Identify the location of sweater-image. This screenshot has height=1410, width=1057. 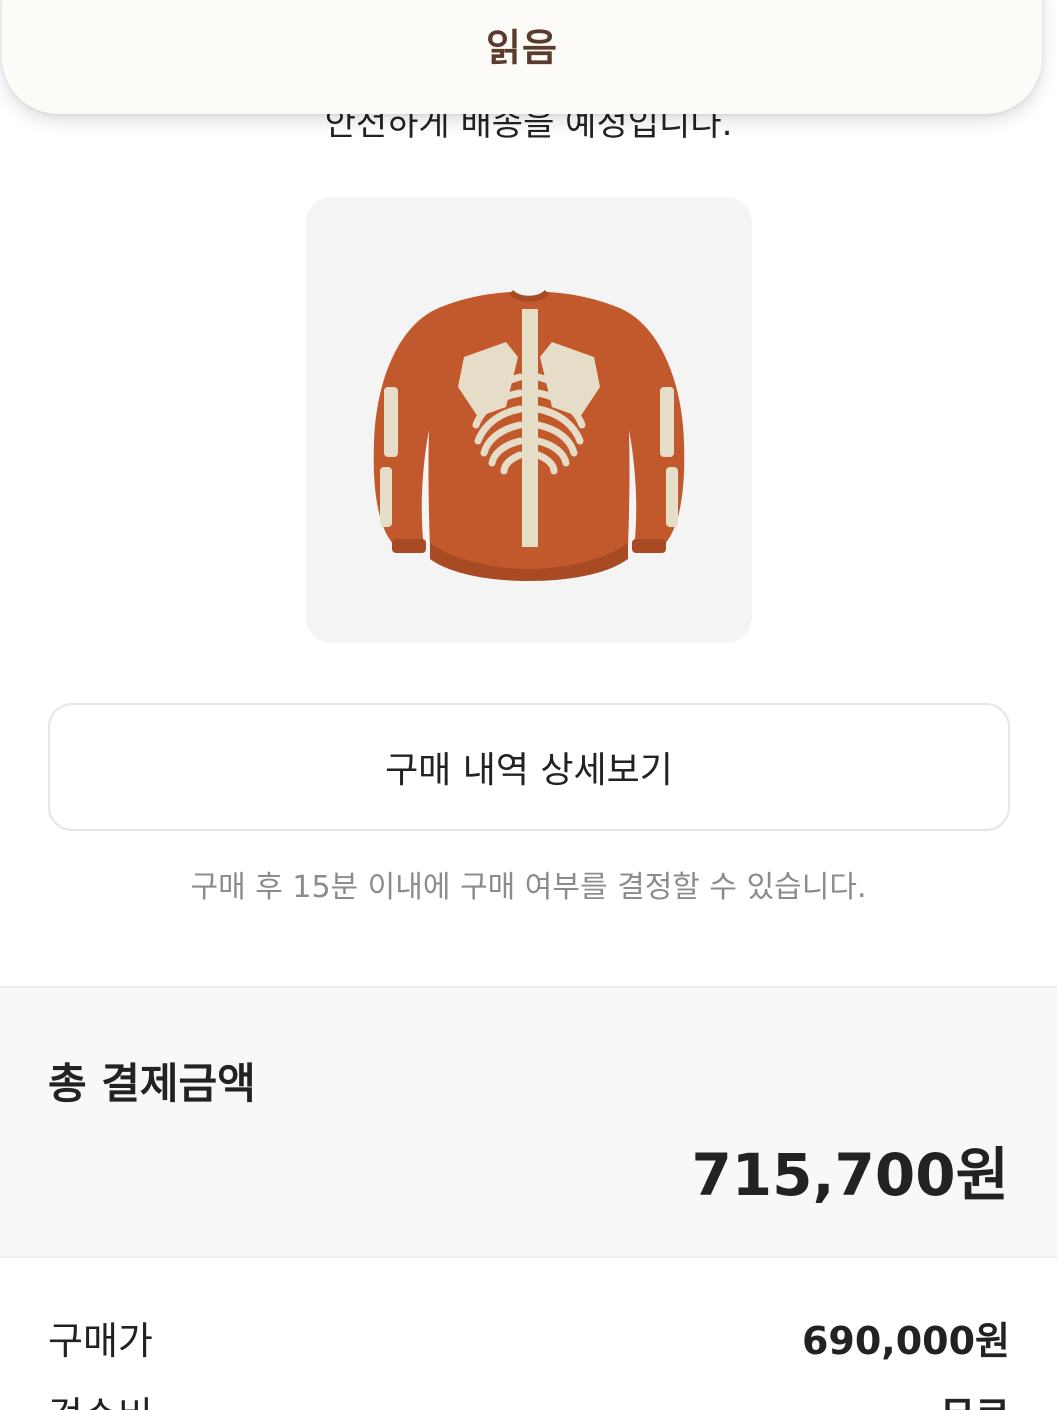
(529, 435).